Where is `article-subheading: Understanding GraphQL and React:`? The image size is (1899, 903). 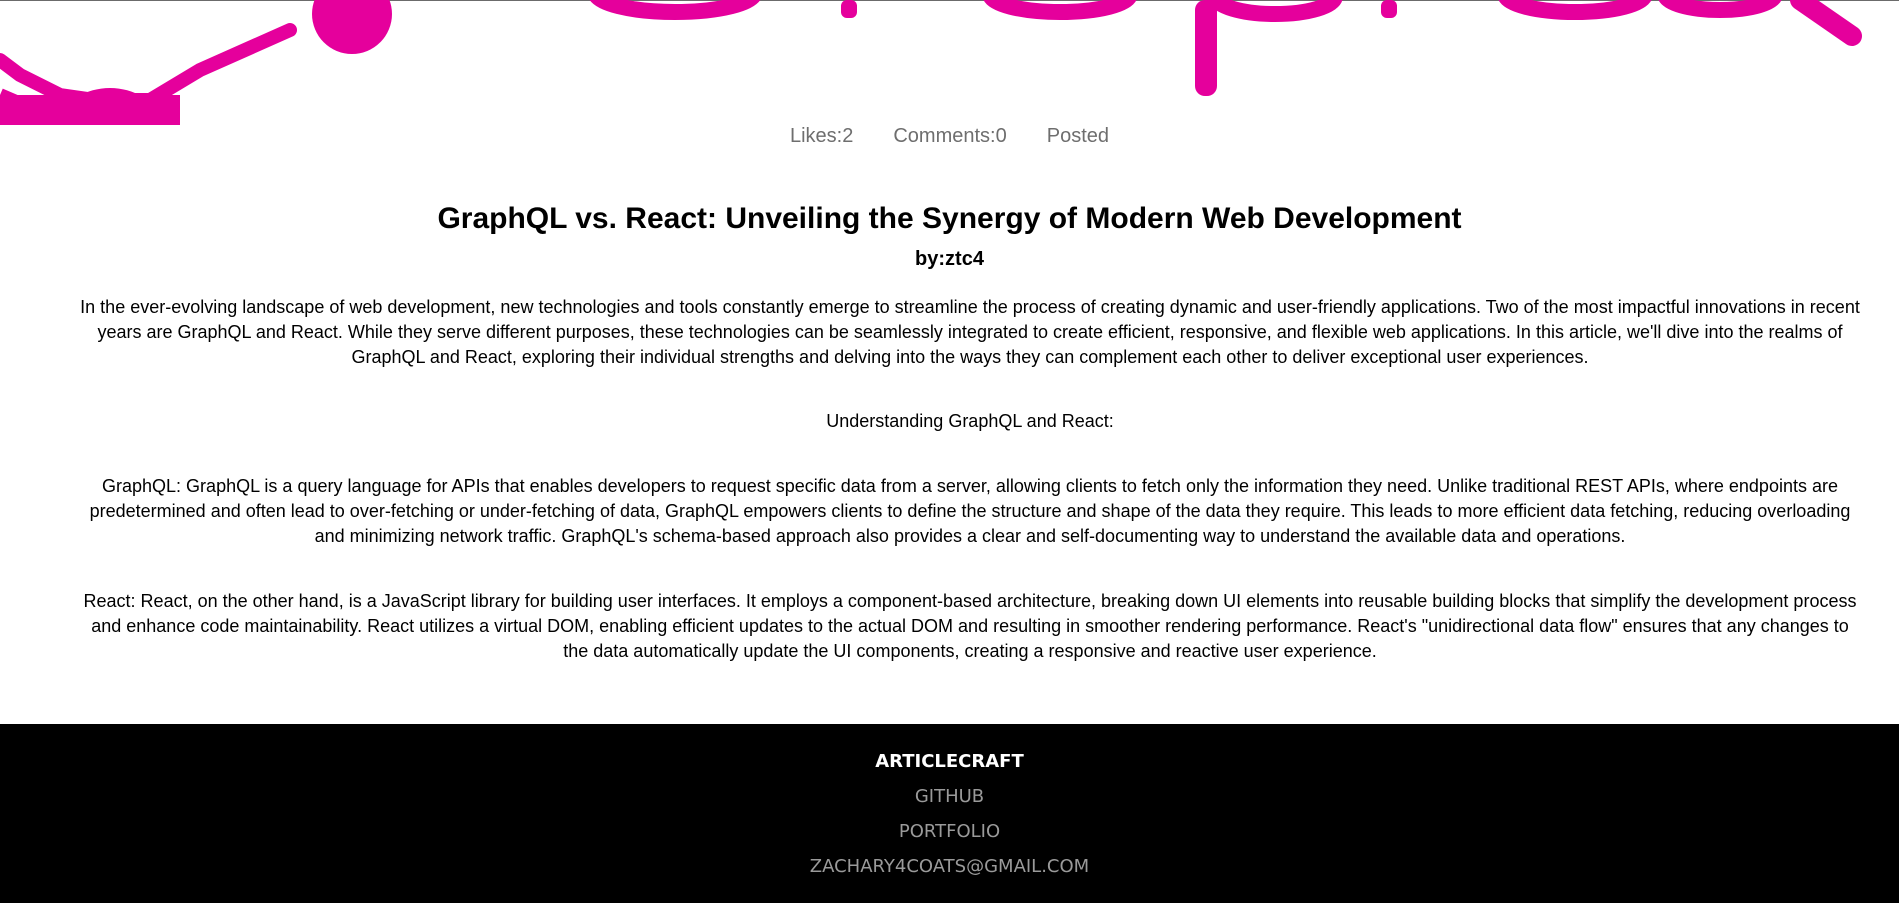
article-subheading: Understanding GraphQL and React: is located at coordinates (970, 421).